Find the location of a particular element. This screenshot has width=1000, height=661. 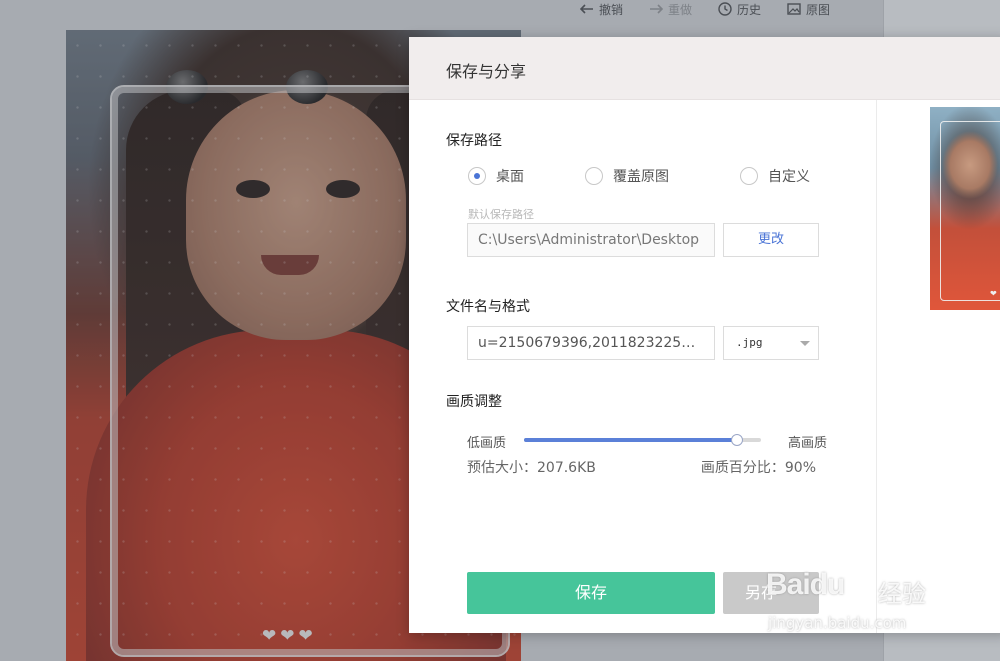

radio-custom: 自定义 is located at coordinates (775, 176).